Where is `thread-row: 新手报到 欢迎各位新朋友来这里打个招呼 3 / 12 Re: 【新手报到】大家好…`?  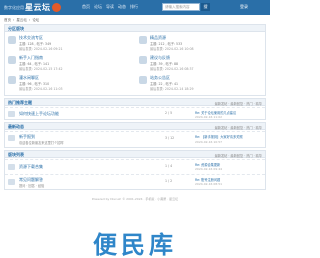
thread-row: 新手报到 欢迎各位新朋友来这里打个招呼 3 / 12 Re: 【新手报到】大家好… is located at coordinates (135, 139).